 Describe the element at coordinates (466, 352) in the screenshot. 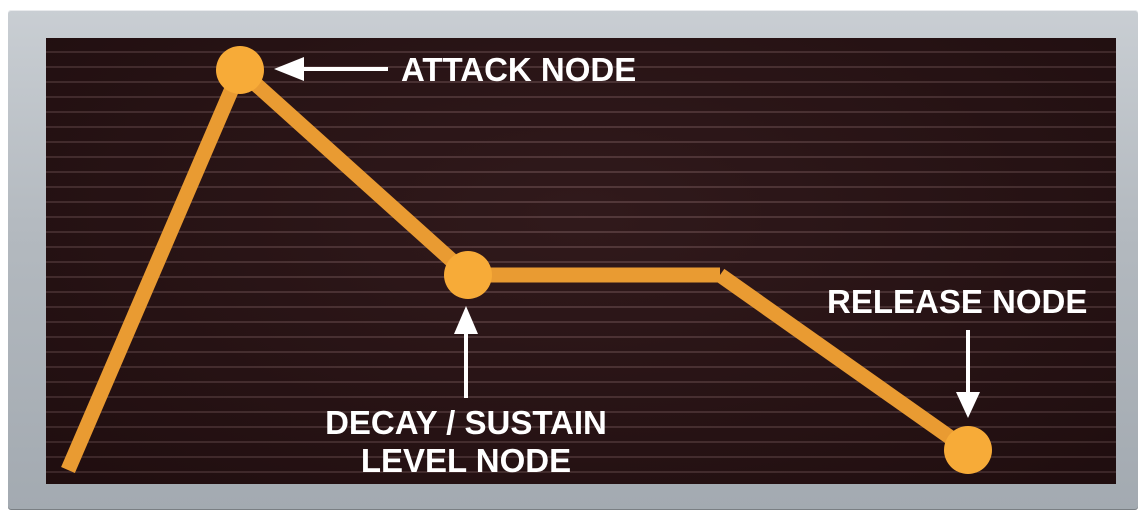

I see `decay-arrow-icon` at that location.